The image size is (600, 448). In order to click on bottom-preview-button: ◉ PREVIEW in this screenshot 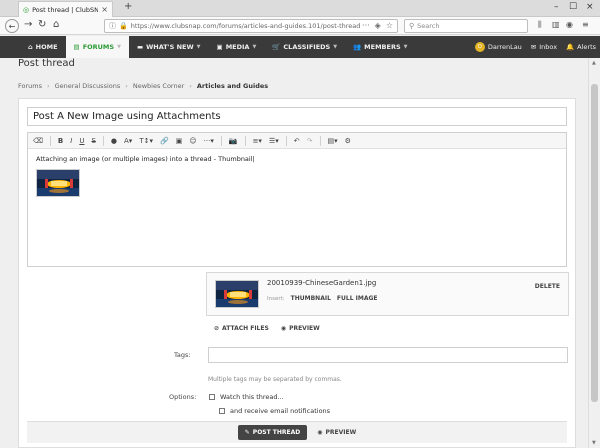, I will do `click(336, 432)`.